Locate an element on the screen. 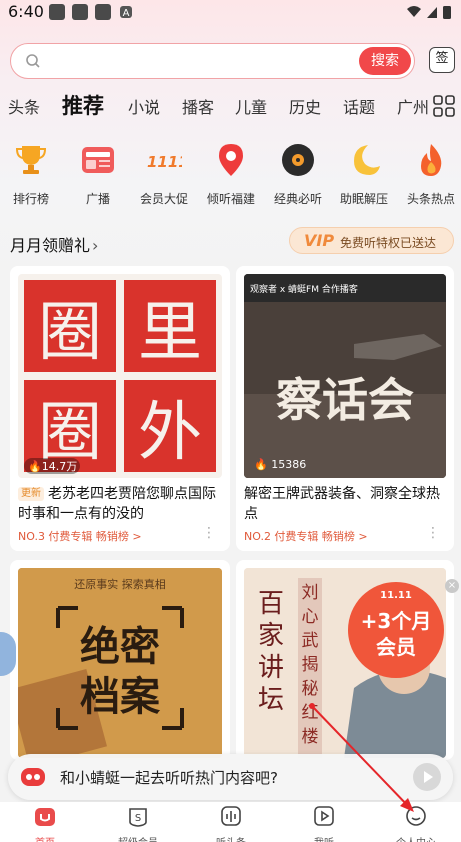  svg-text: 11.11 is located at coordinates (396, 595).